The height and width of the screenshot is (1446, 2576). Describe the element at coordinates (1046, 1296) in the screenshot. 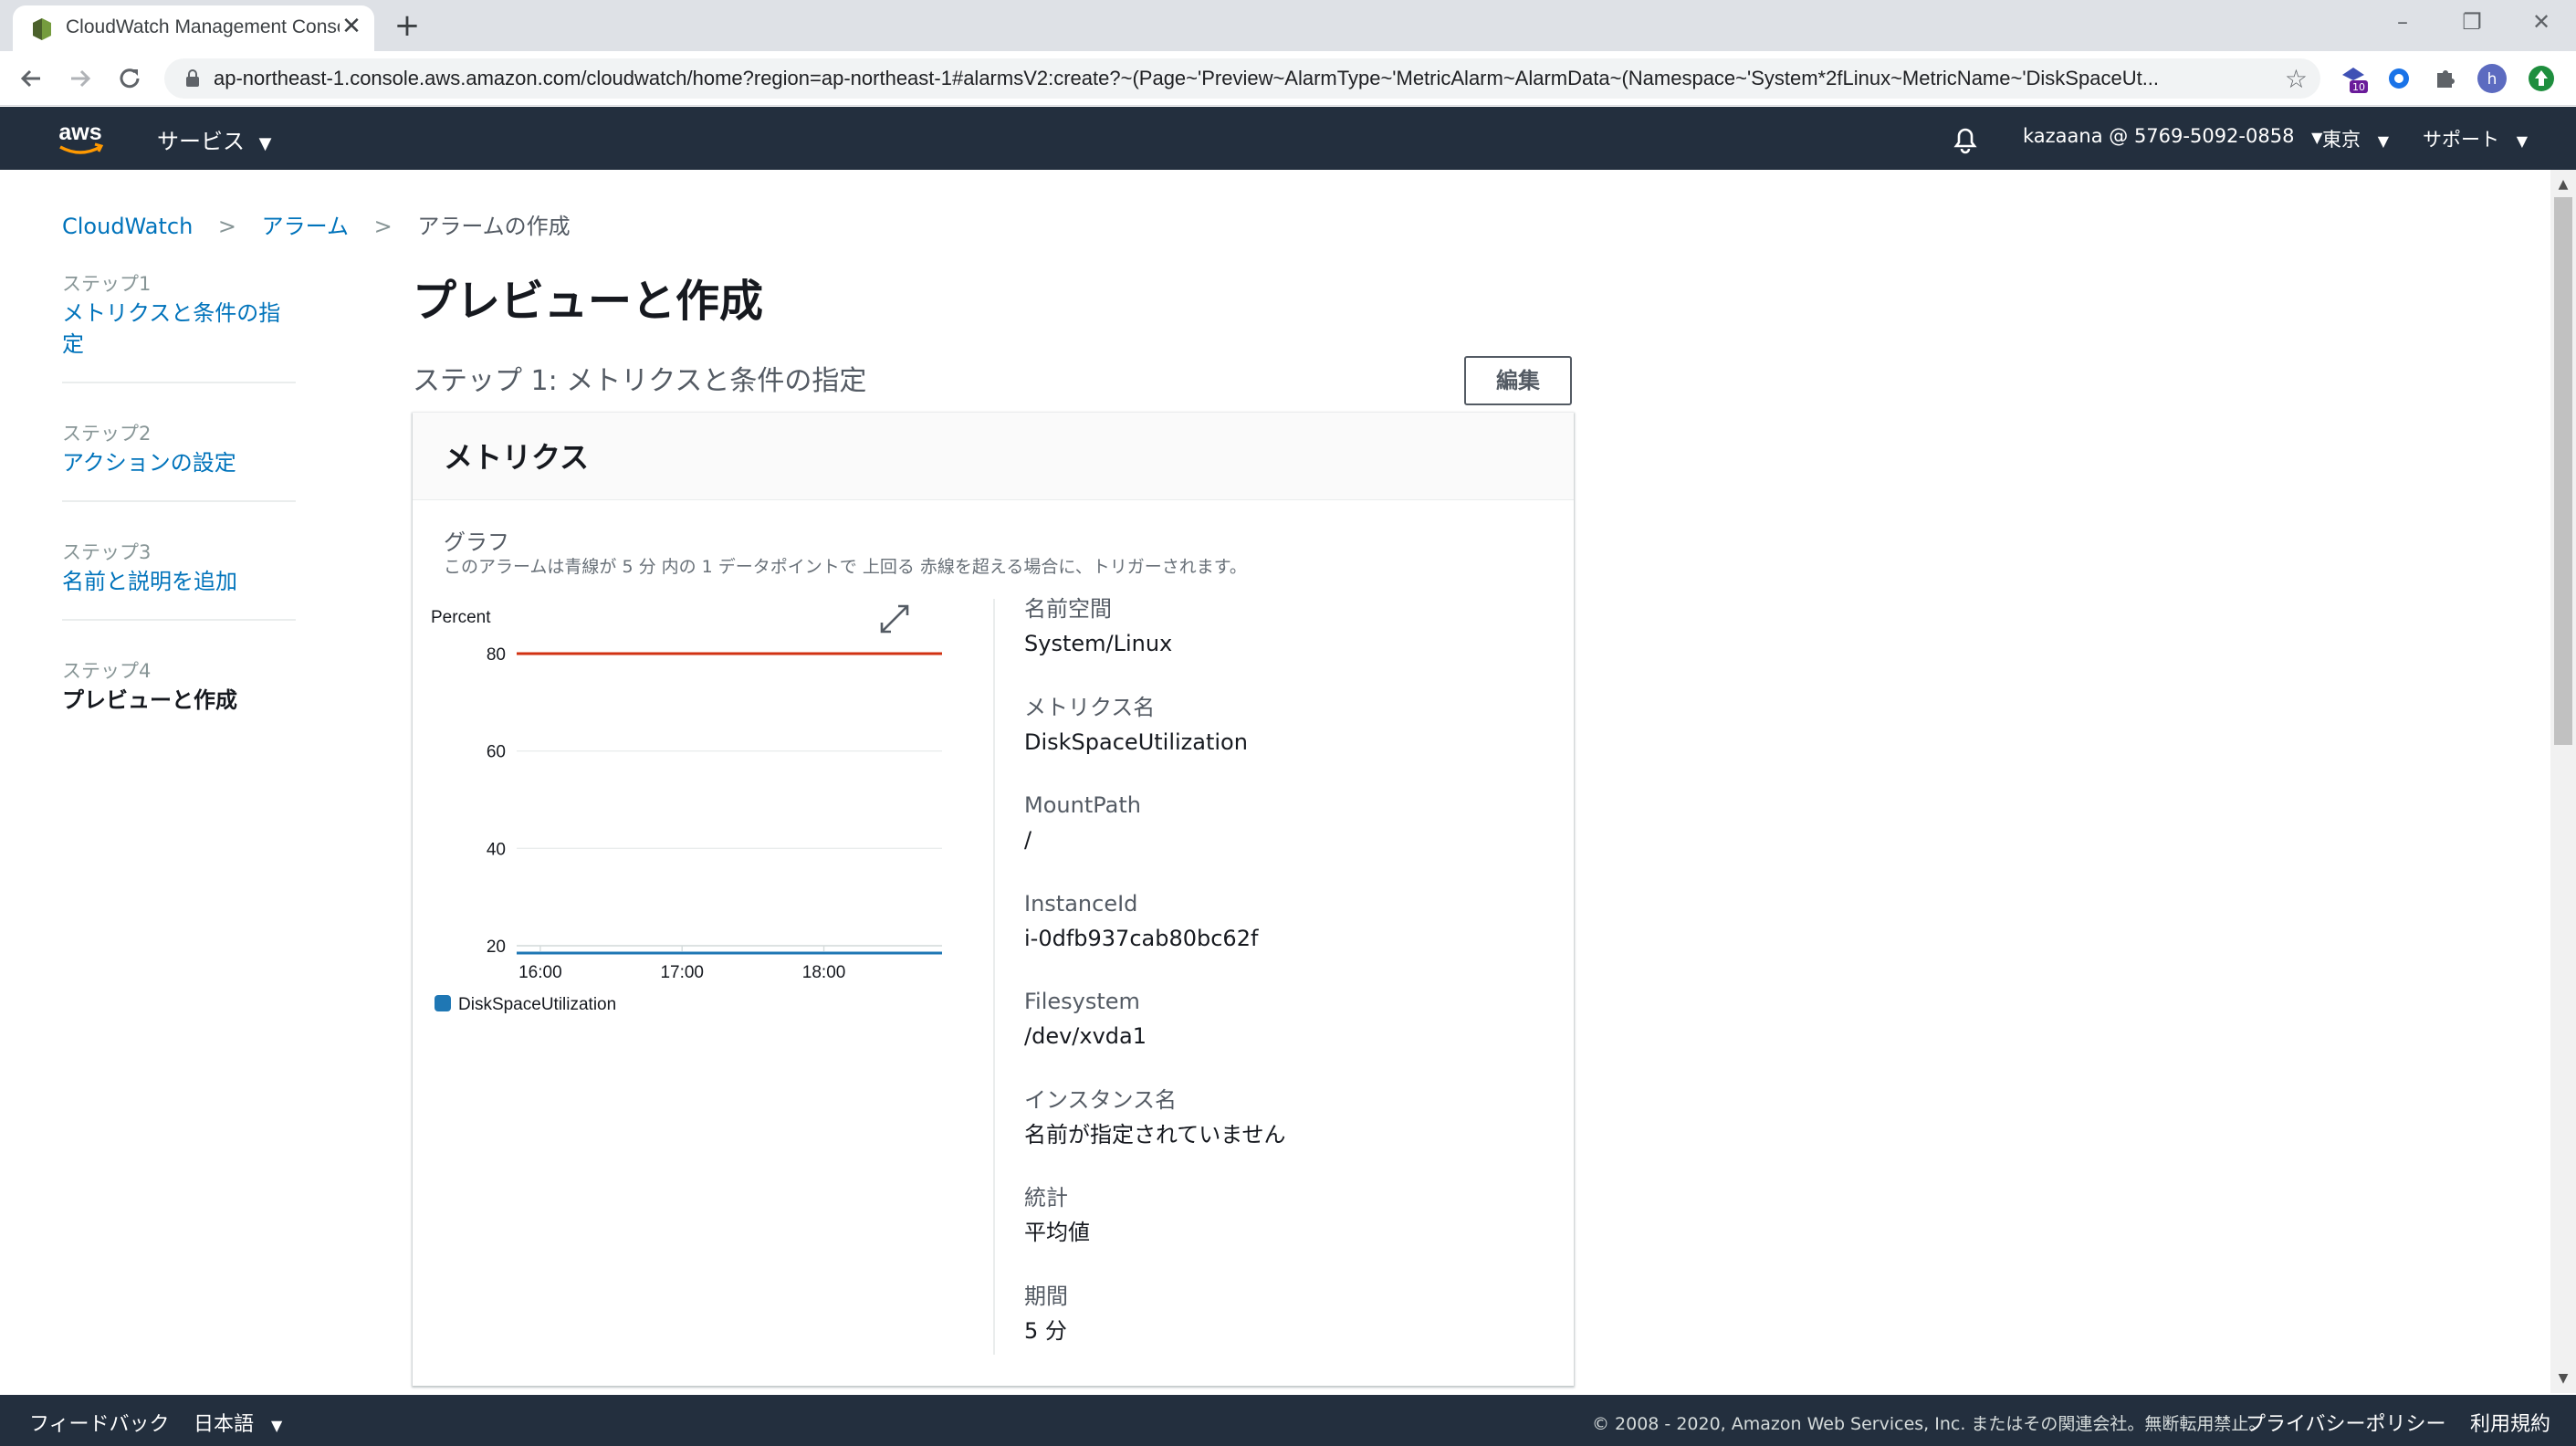

I see `detail-key: 期間` at that location.